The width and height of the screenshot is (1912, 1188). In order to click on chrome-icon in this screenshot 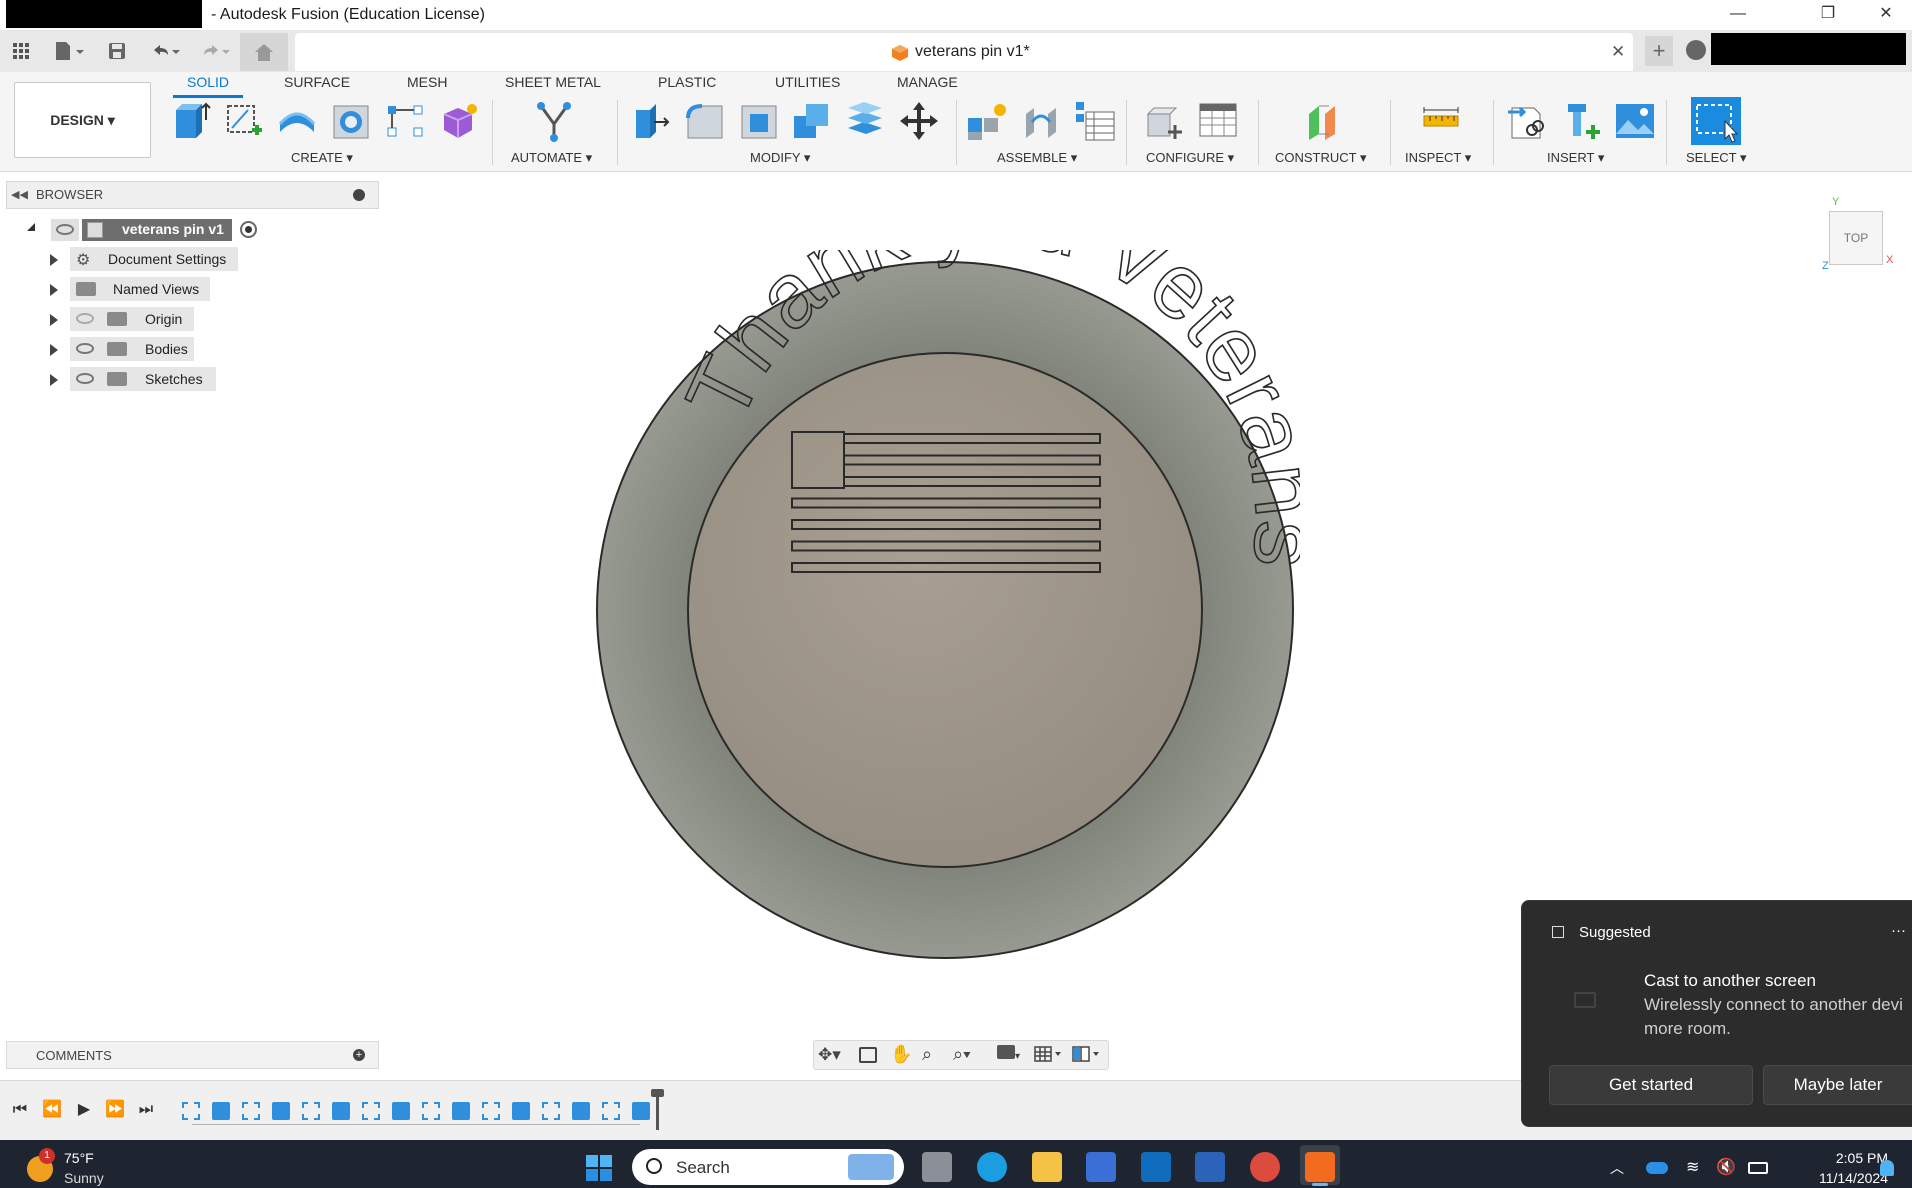, I will do `click(1265, 1167)`.